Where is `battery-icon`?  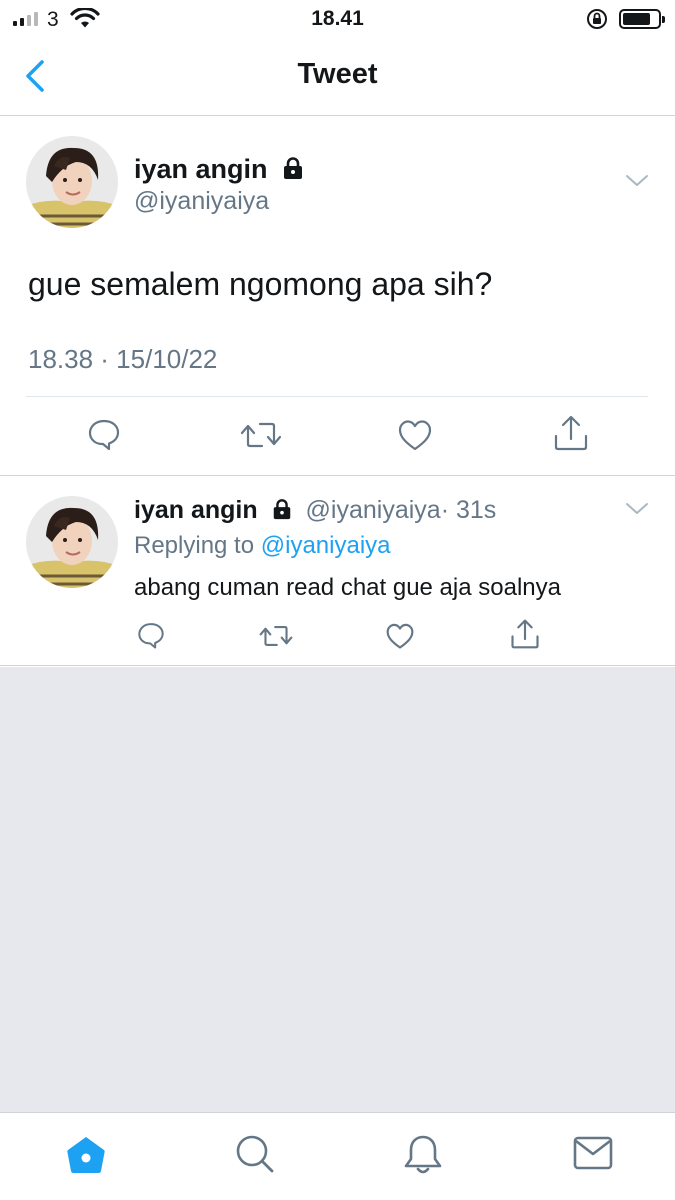 battery-icon is located at coordinates (642, 19).